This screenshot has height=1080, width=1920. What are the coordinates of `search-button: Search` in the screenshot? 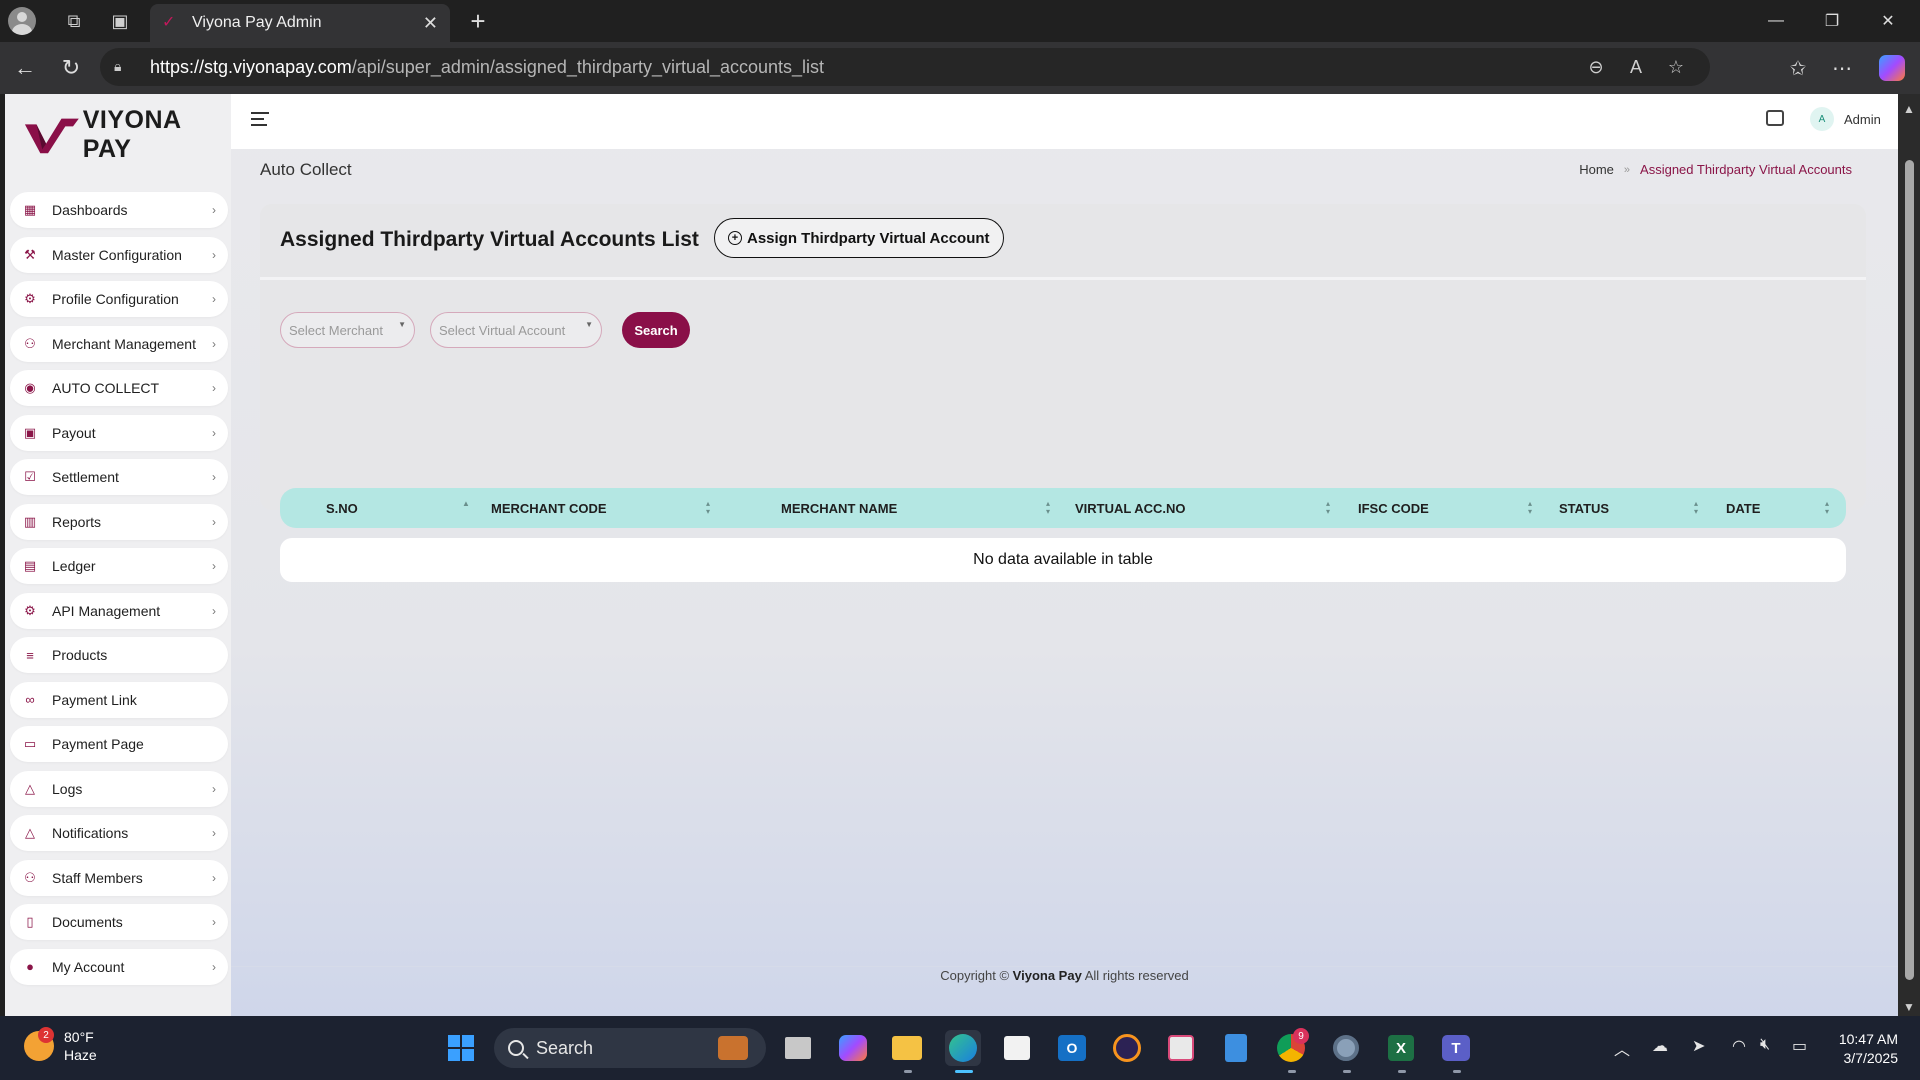 It's located at (656, 330).